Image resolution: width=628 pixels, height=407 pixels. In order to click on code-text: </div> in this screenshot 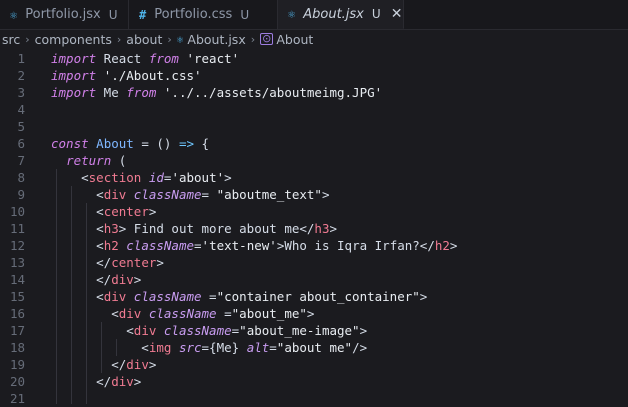, I will do `click(96, 279)`.